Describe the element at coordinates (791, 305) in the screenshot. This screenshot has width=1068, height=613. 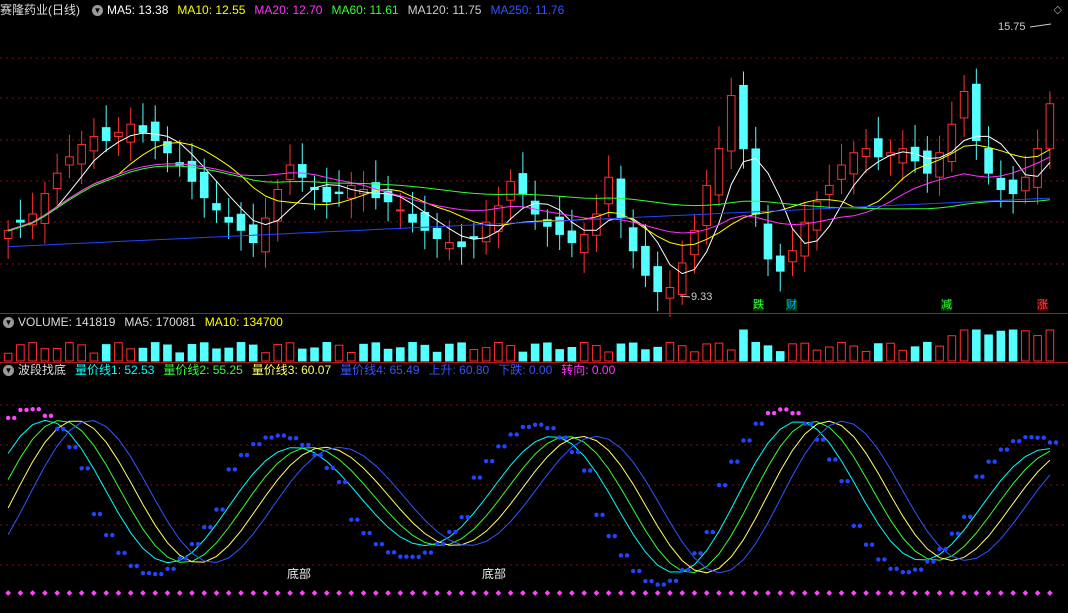
I see `event-marker: 财` at that location.